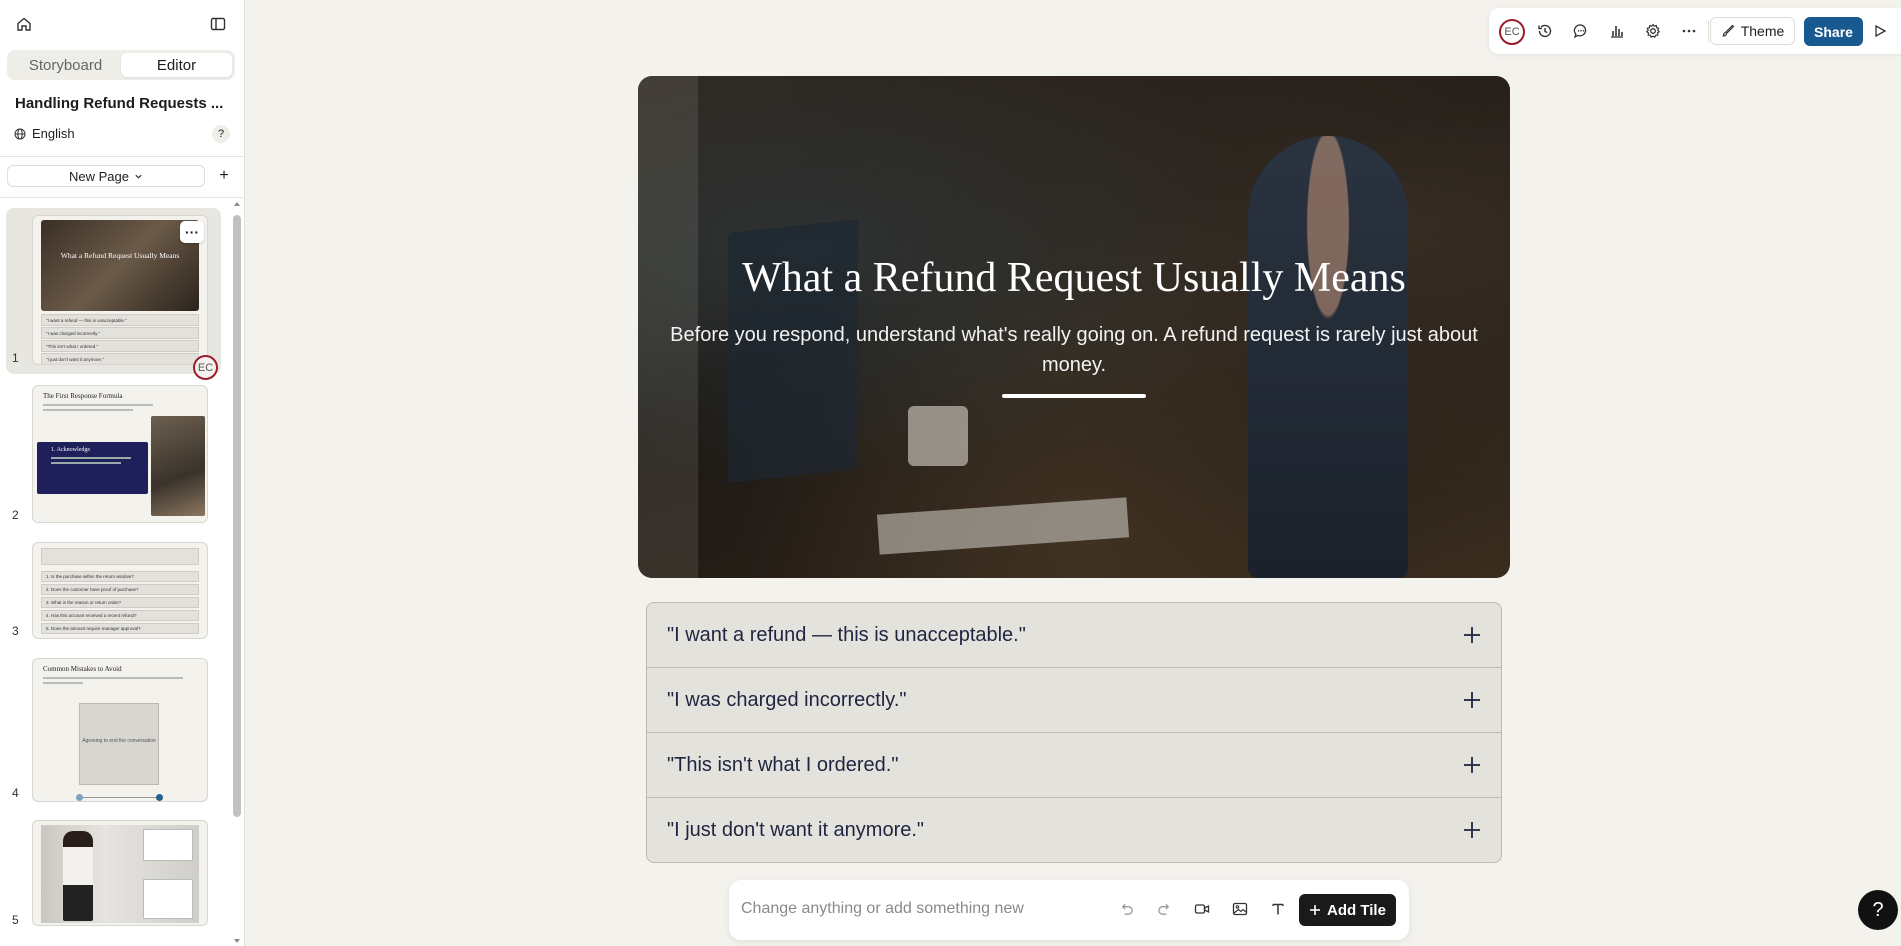 The image size is (1901, 946). What do you see at coordinates (15, 358) in the screenshot?
I see `thumbnail-number: 1` at bounding box center [15, 358].